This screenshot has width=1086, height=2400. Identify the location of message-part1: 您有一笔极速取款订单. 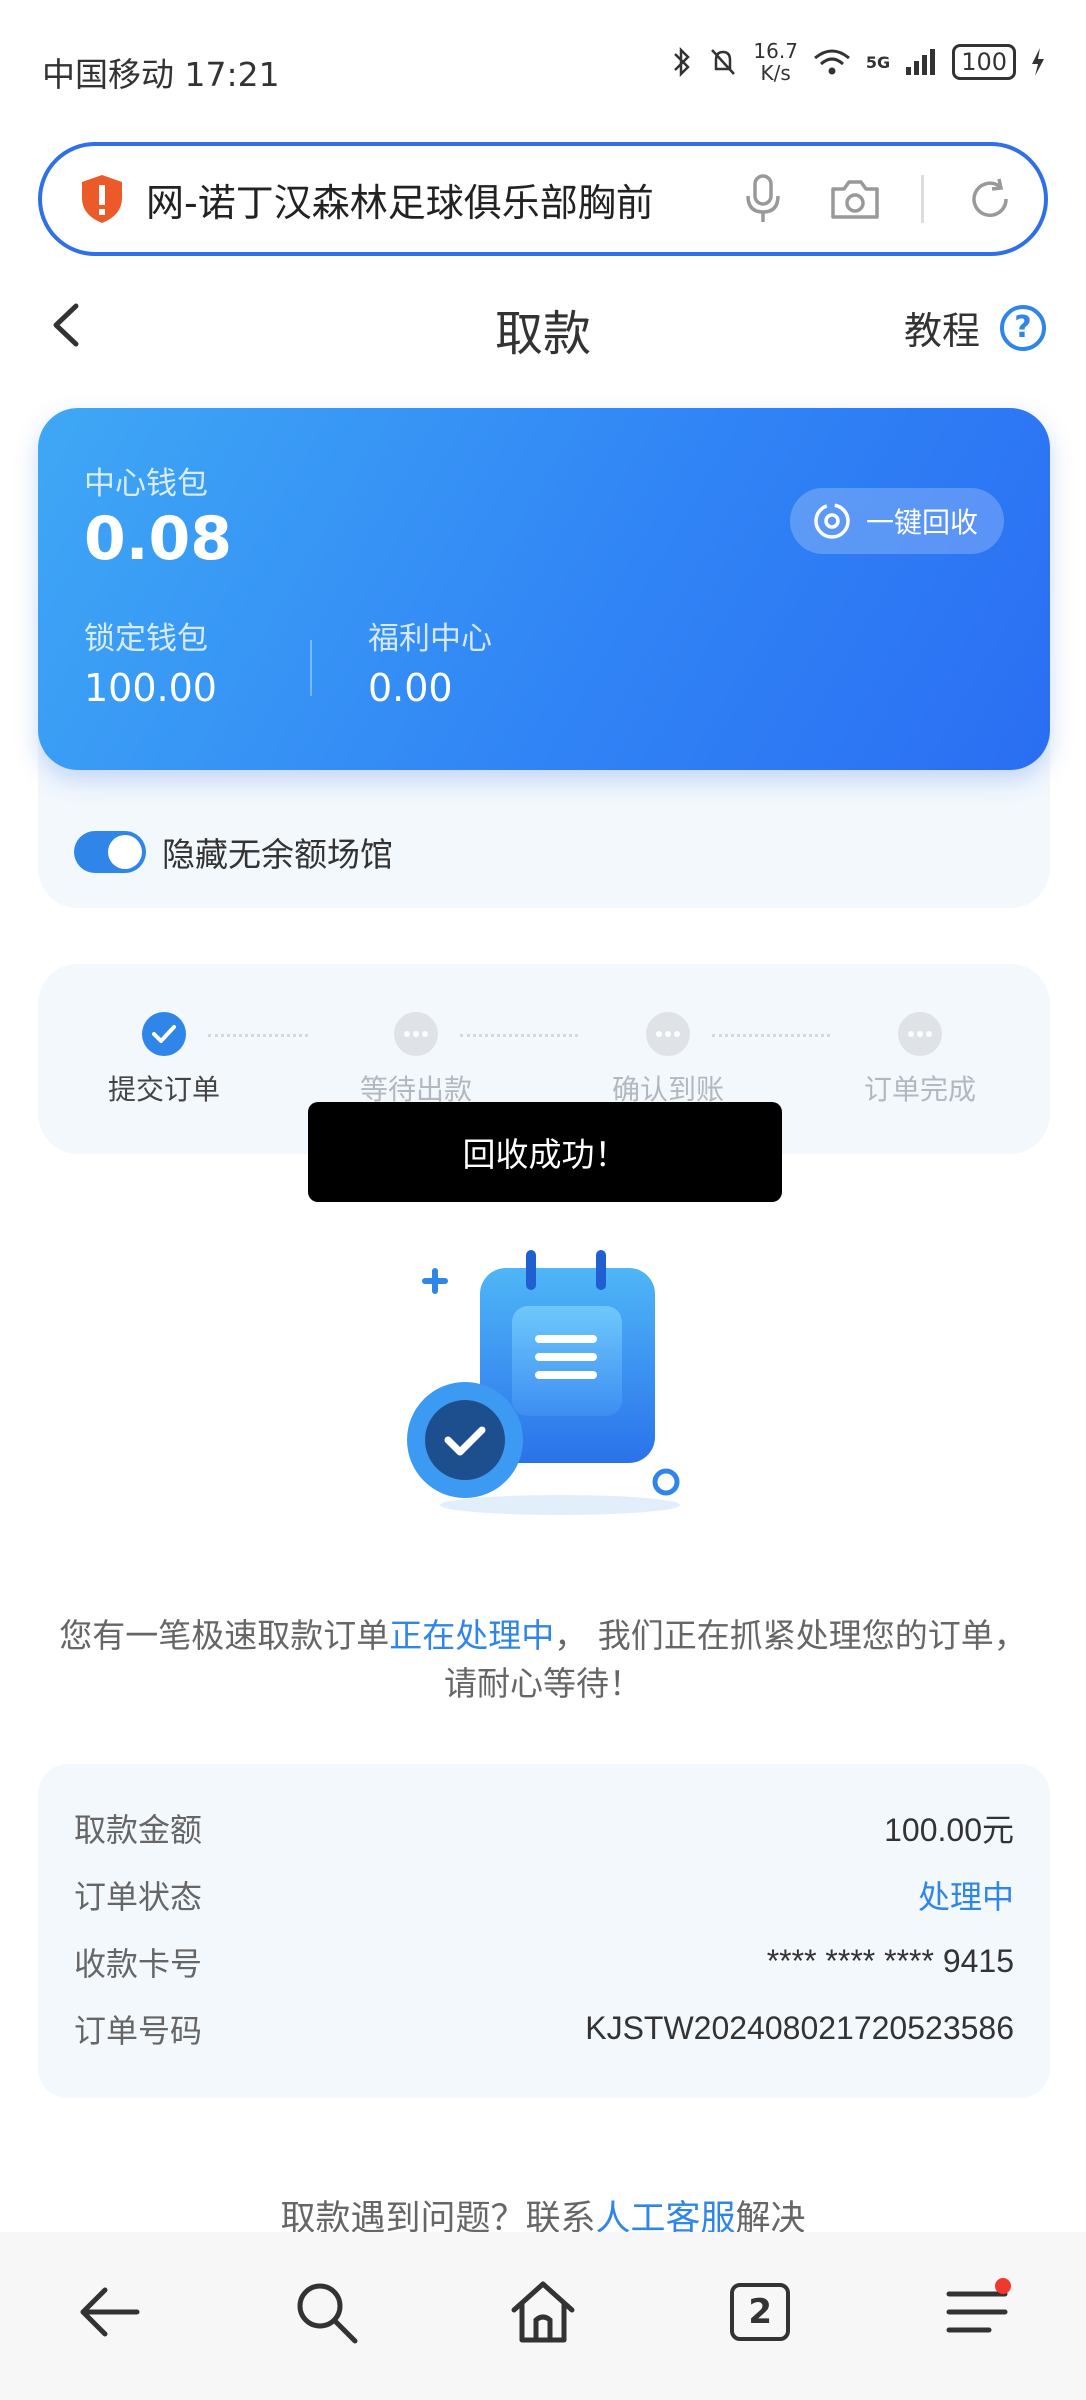
(224, 1635).